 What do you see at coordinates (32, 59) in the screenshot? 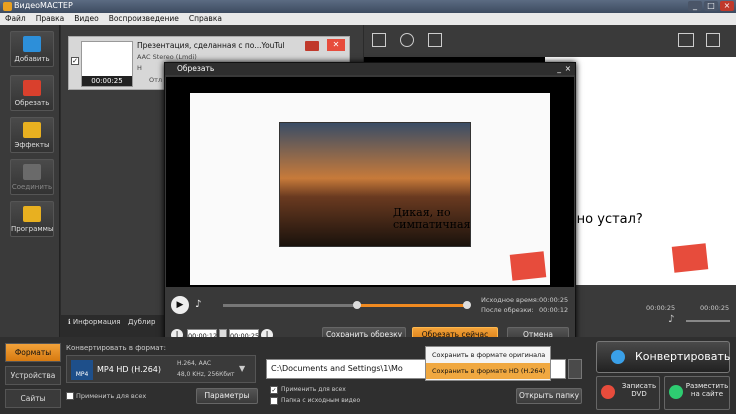
I see `add-label: Добавить` at bounding box center [32, 59].